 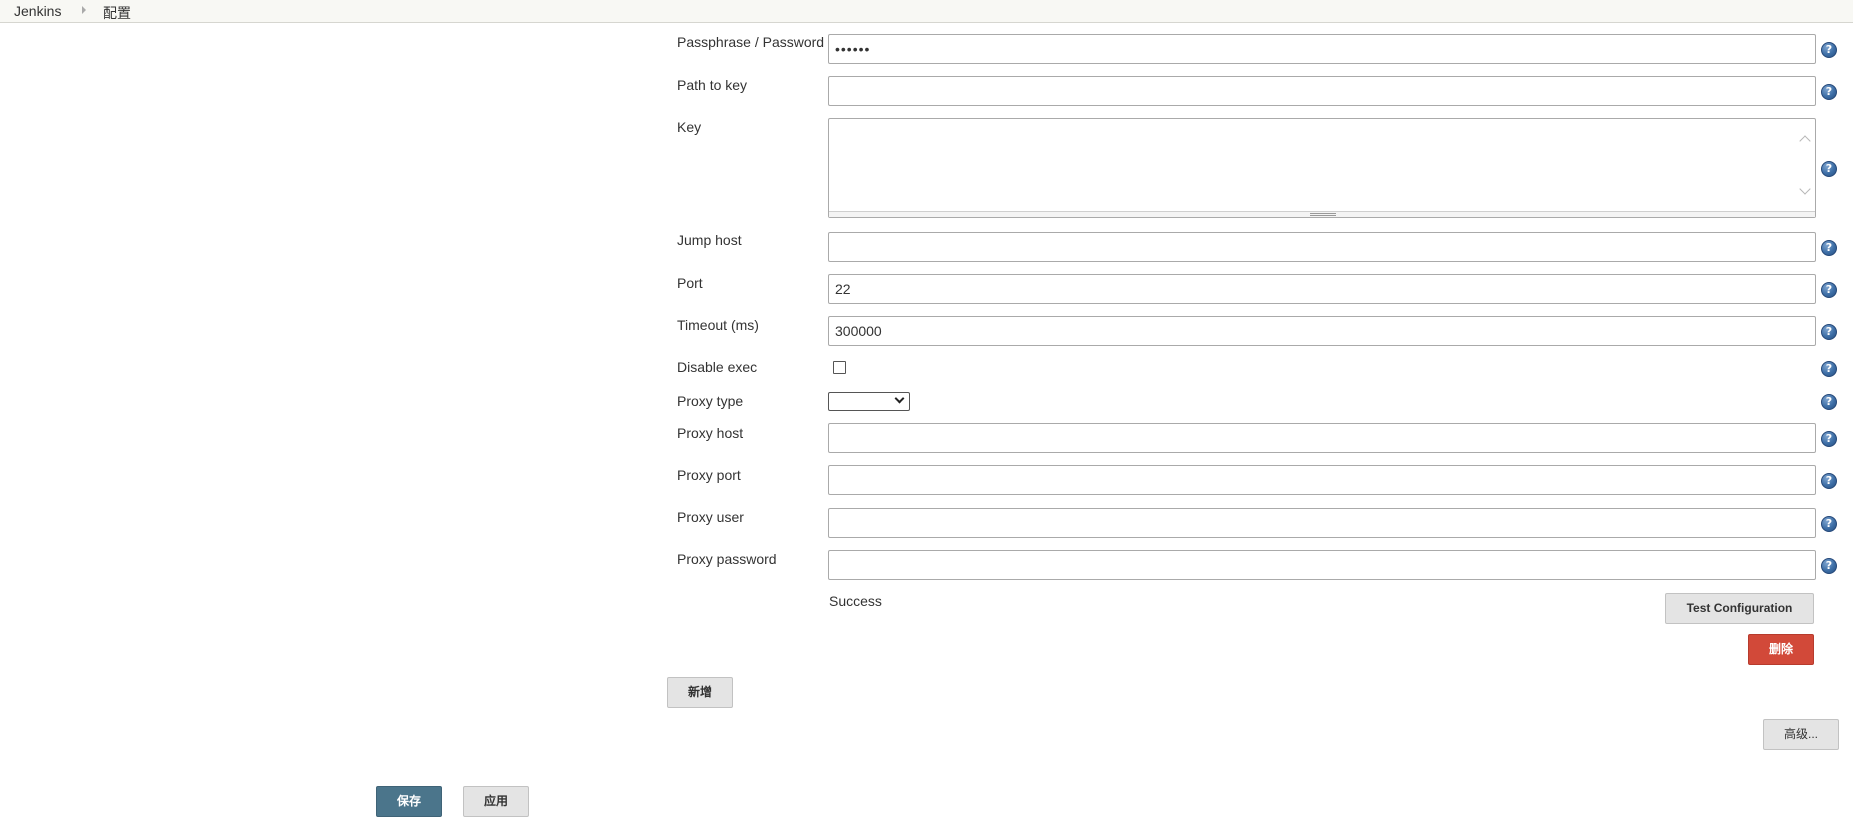 What do you see at coordinates (1805, 141) in the screenshot?
I see `scroll-up-icon` at bounding box center [1805, 141].